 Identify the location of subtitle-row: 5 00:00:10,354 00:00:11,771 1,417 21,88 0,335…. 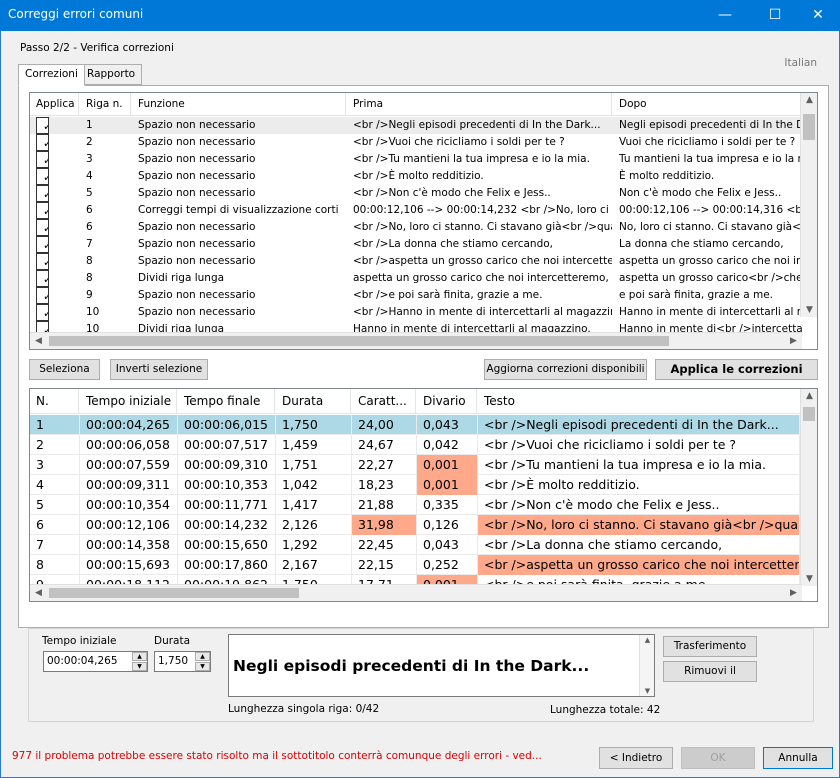
(415, 505).